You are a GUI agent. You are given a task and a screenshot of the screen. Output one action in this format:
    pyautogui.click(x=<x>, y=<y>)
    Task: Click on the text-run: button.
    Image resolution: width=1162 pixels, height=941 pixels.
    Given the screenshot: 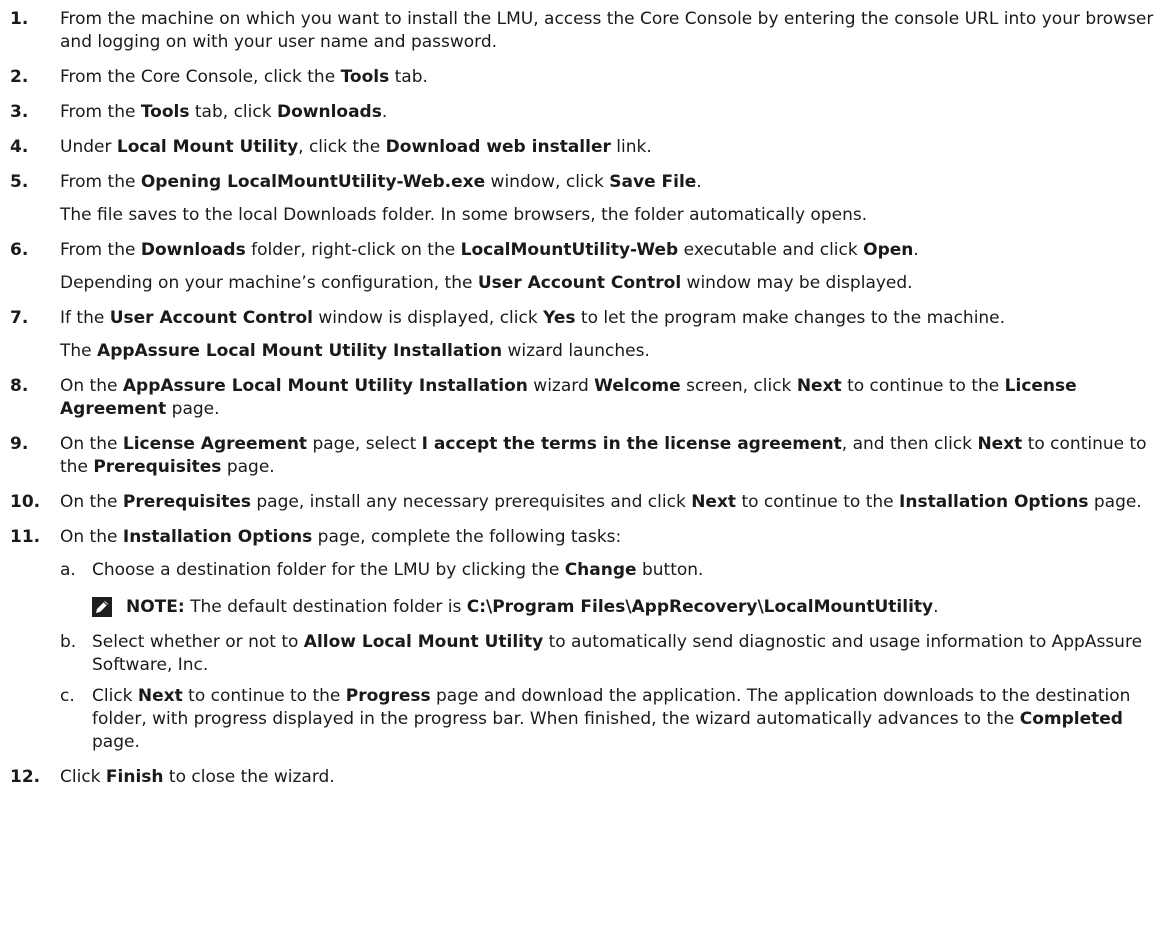 What is the action you would take?
    pyautogui.click(x=670, y=570)
    